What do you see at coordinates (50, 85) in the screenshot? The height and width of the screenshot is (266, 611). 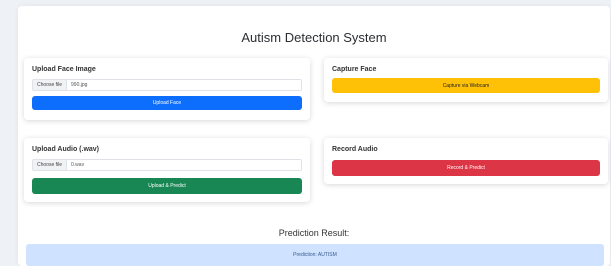 I see `face-choose-file-button: Choose file` at bounding box center [50, 85].